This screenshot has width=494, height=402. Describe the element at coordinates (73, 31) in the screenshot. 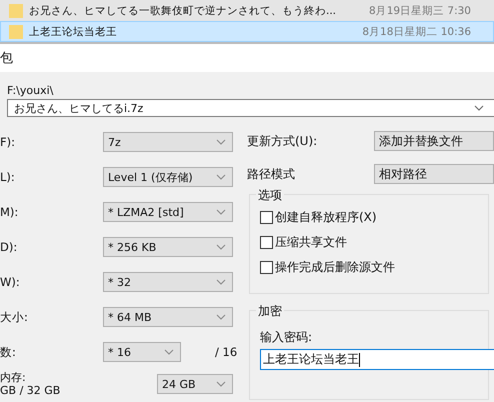

I see `file-name: 上老王论坛当老王` at that location.